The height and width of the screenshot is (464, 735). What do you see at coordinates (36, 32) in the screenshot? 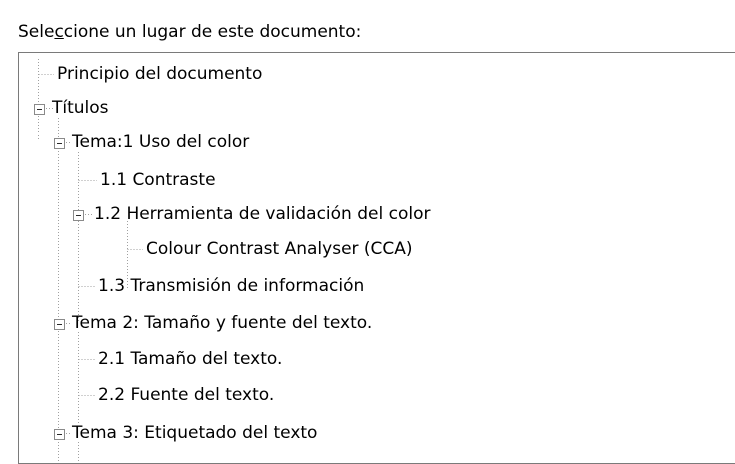
I see `prompt-text-before: Sele` at bounding box center [36, 32].